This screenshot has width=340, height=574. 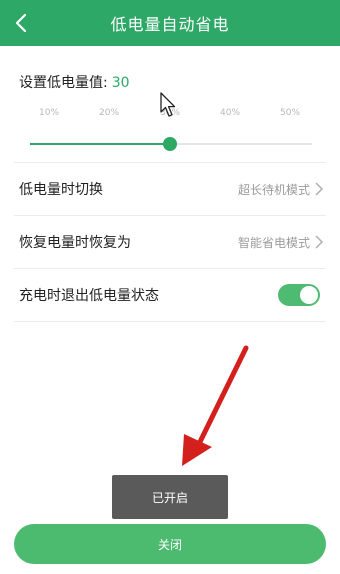 I want to click on chevron-left-icon, so click(x=21, y=23).